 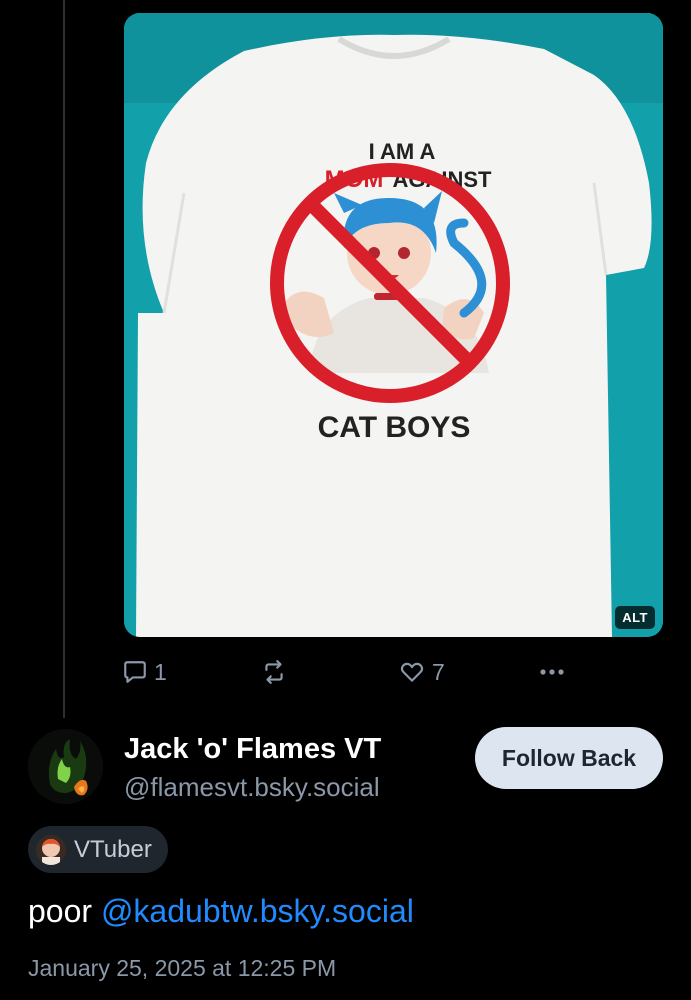 What do you see at coordinates (438, 671) in the screenshot?
I see `like-count: 7` at bounding box center [438, 671].